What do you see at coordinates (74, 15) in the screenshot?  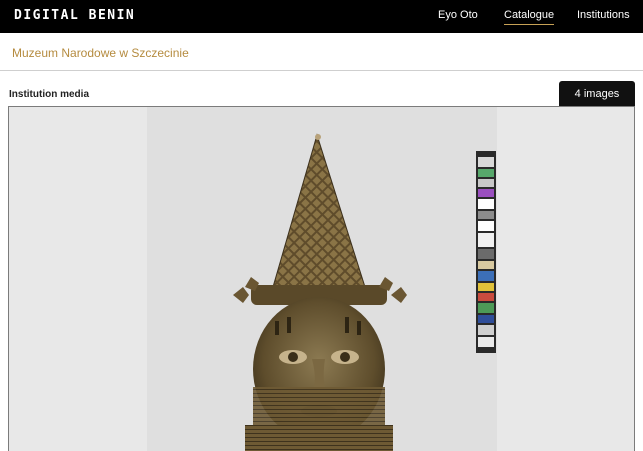 I see `site-logo: DIGITAL BENIN` at bounding box center [74, 15].